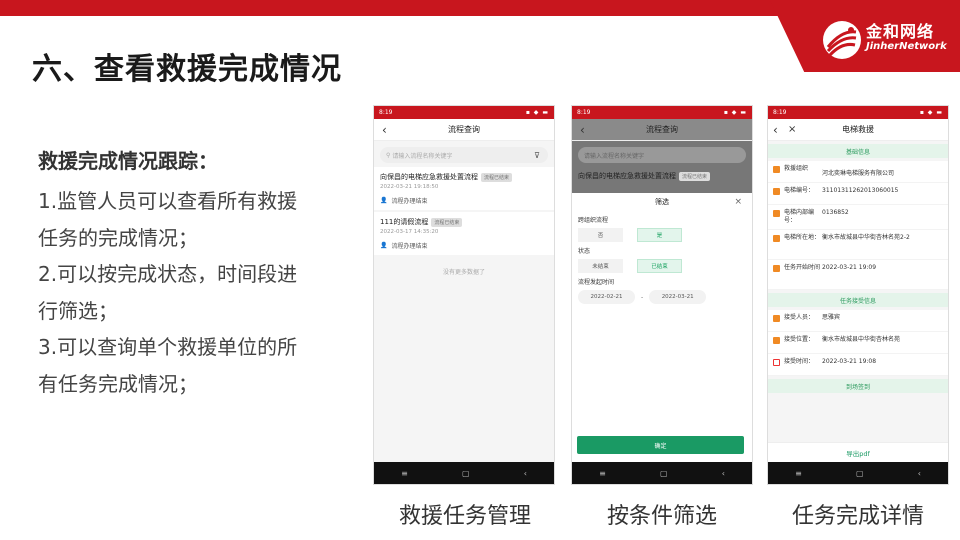 The height and width of the screenshot is (540, 960). I want to click on description-line: 1.监管人员可以查看所有救援, so click(168, 201).